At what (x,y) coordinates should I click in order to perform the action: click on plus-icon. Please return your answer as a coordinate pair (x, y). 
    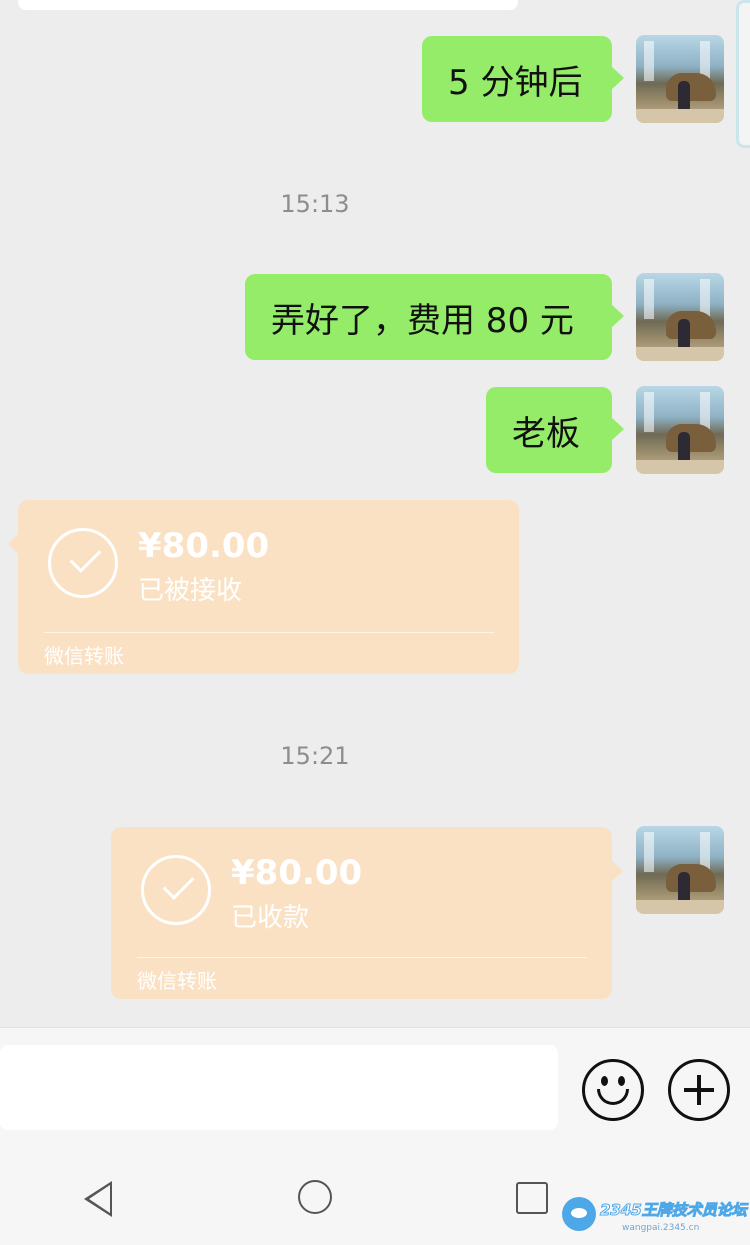
    Looking at the image, I should click on (699, 1090).